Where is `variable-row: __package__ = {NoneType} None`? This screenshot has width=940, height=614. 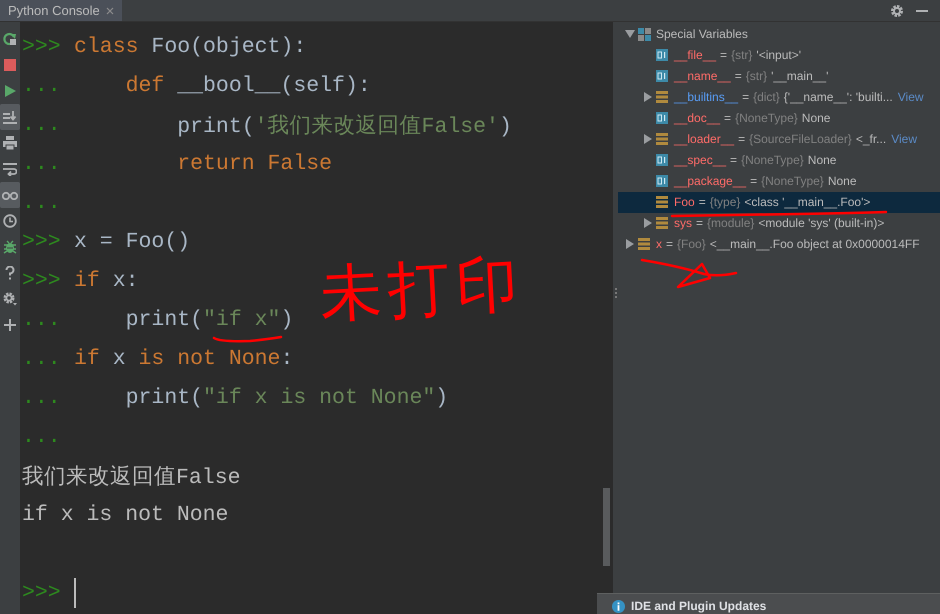 variable-row: __package__ = {NoneType} None is located at coordinates (779, 181).